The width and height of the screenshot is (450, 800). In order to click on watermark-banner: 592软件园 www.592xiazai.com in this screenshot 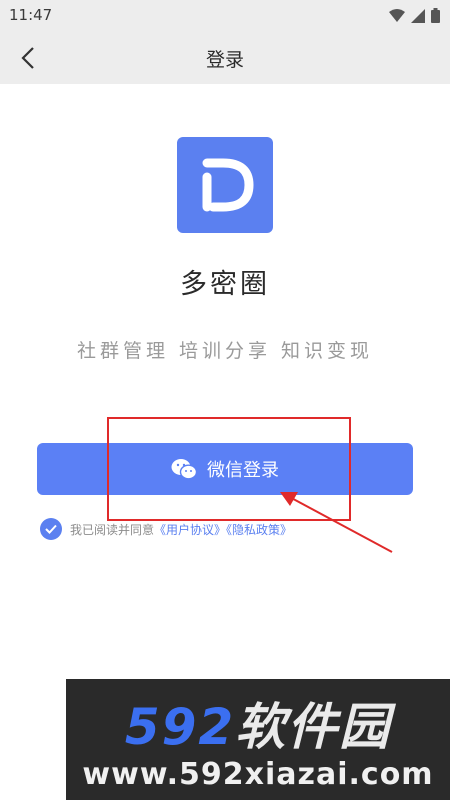, I will do `click(258, 739)`.